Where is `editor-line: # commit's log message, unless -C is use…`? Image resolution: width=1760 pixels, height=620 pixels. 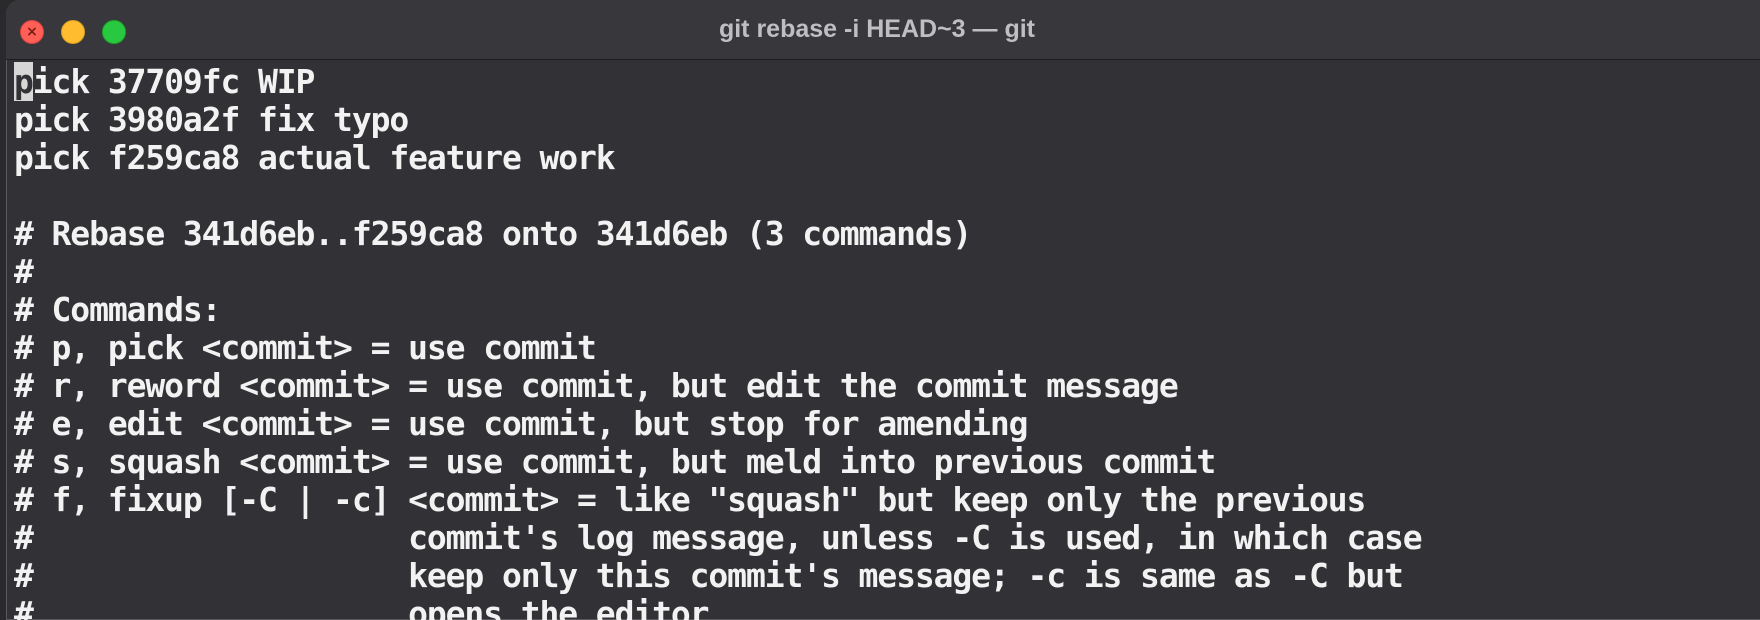
editor-line: # commit's log message, unless -C is use… is located at coordinates (887, 538).